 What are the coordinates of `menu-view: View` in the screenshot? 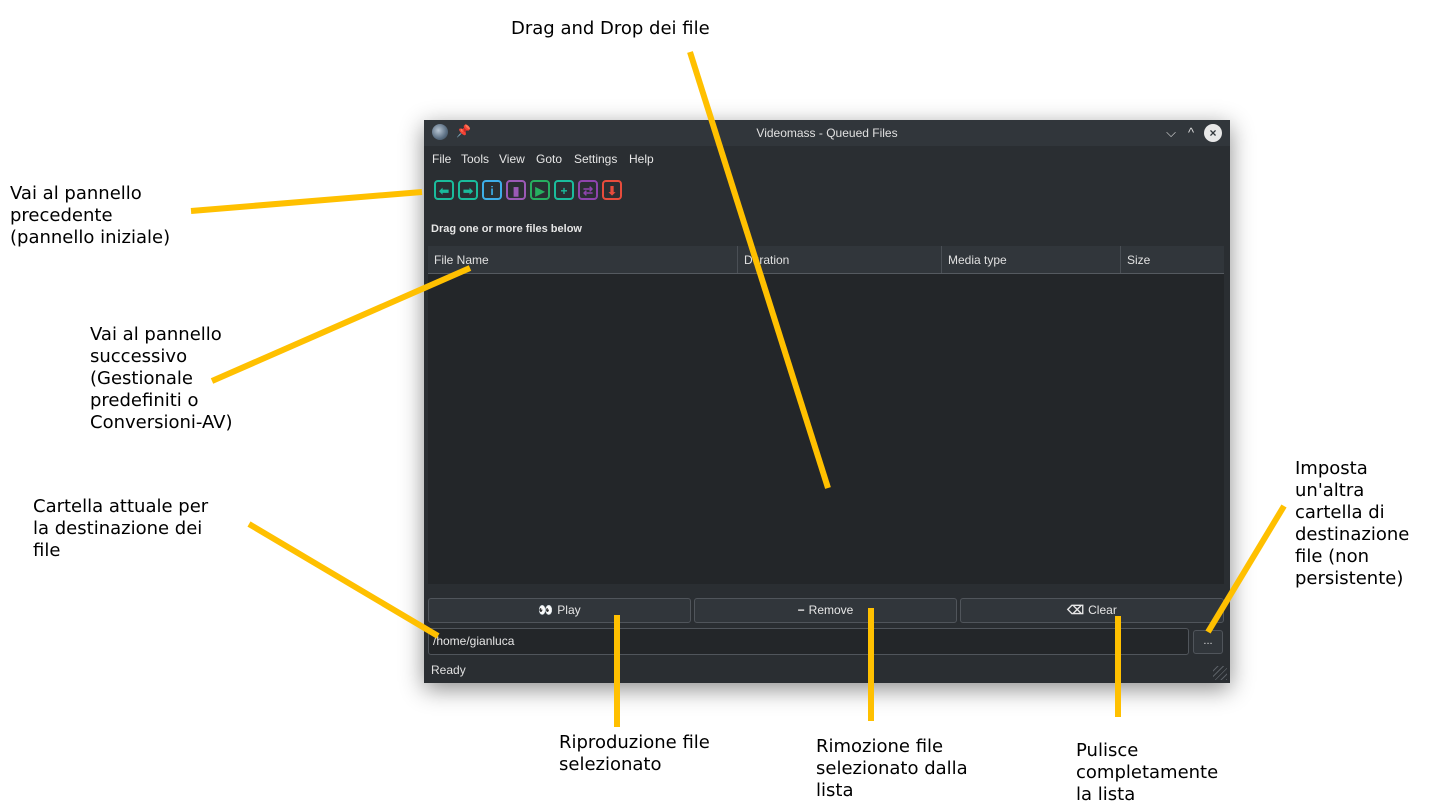 It's located at (512, 159).